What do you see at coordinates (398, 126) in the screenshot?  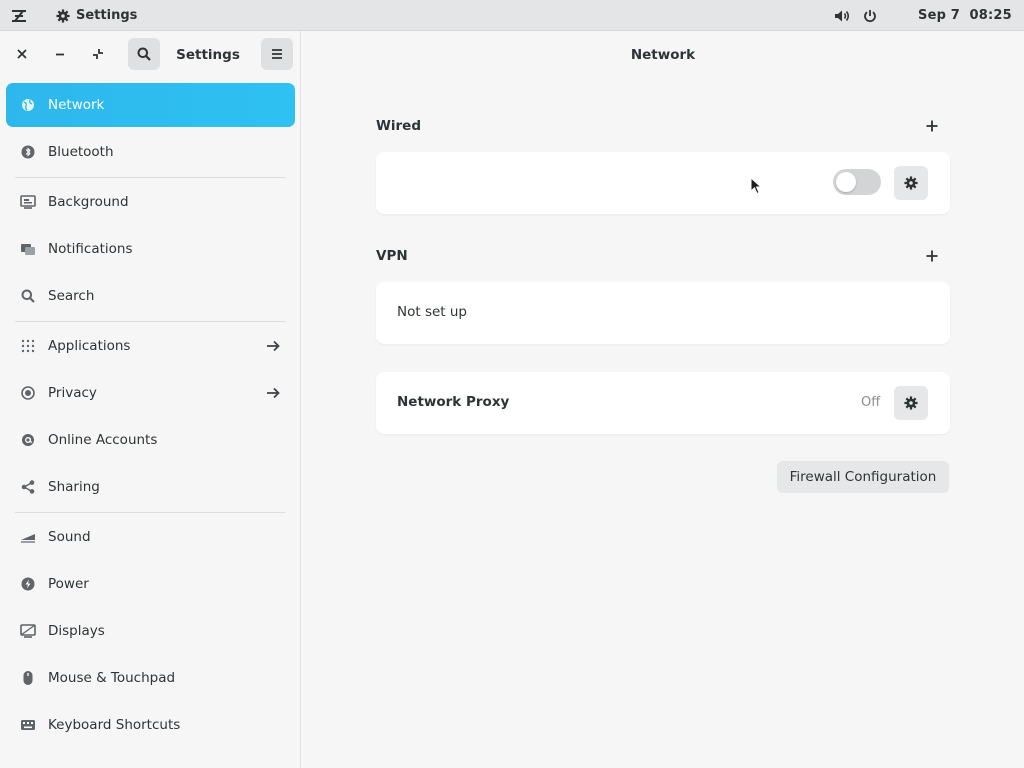 I see `wired-section-label: Wired` at bounding box center [398, 126].